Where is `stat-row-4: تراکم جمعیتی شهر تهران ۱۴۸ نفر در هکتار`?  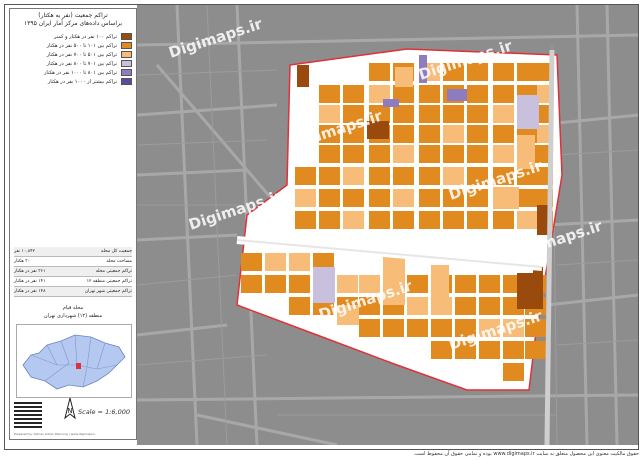
stat-row-4: تراکم جمعیتی شهر تهران ۱۴۸ نفر در هکتار is located at coordinates (73, 292).